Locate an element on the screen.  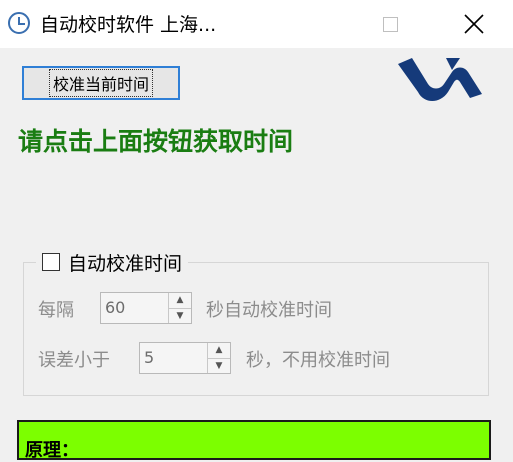
close-icon is located at coordinates (474, 24).